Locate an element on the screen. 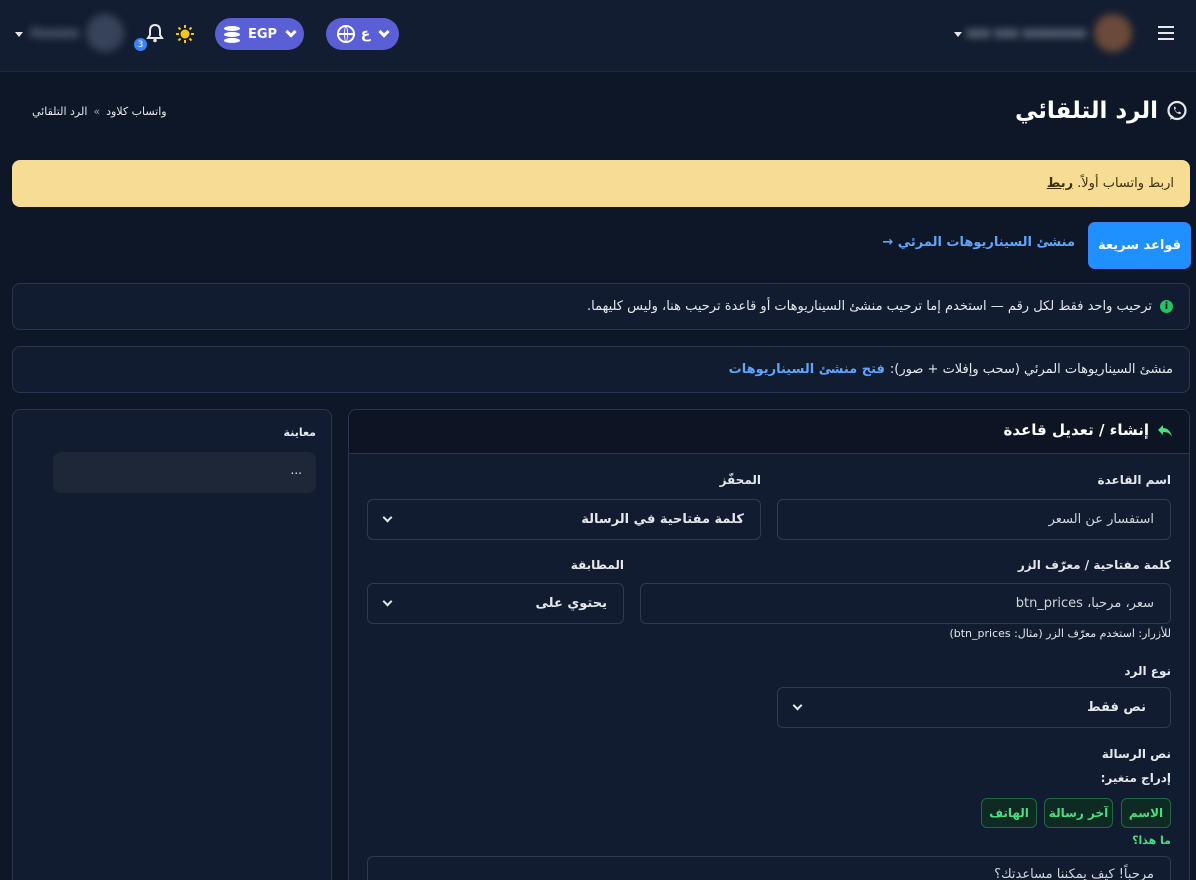  open-builder-link: فتح منشئ السيناريوهات is located at coordinates (807, 369).